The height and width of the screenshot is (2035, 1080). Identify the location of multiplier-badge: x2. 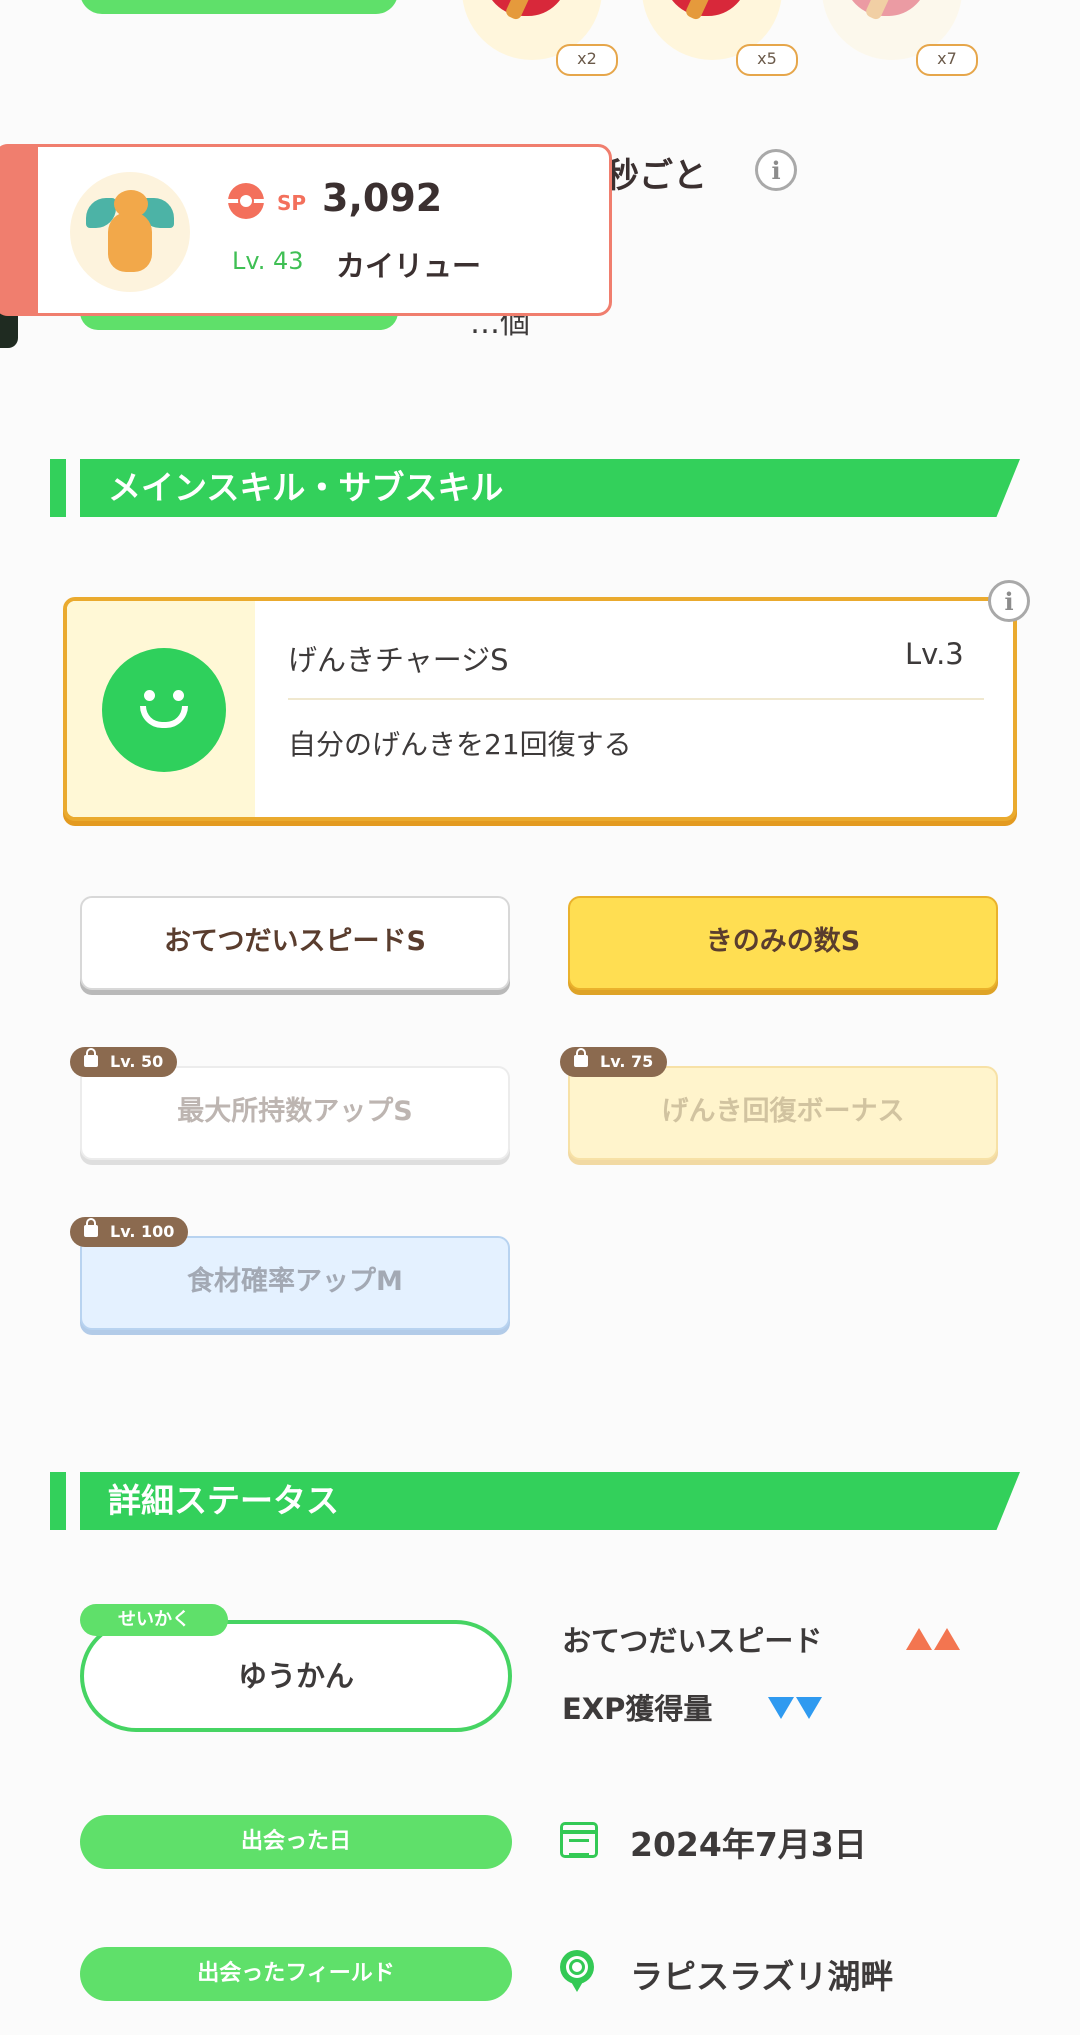
(587, 60).